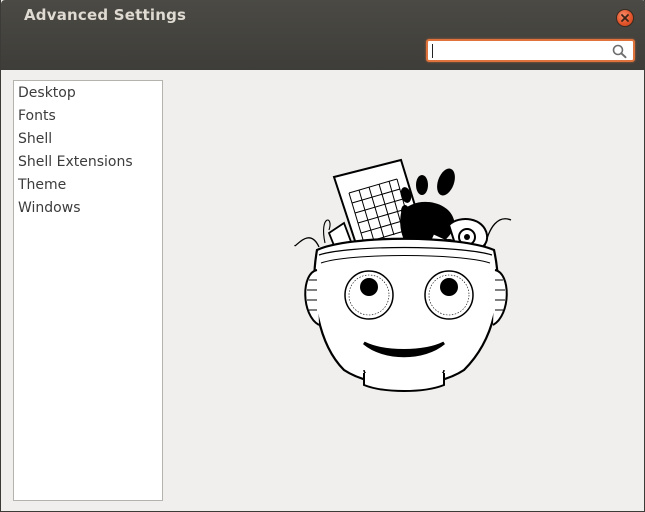 This screenshot has height=512, width=645. Describe the element at coordinates (432, 51) in the screenshot. I see `text-cursor` at that location.